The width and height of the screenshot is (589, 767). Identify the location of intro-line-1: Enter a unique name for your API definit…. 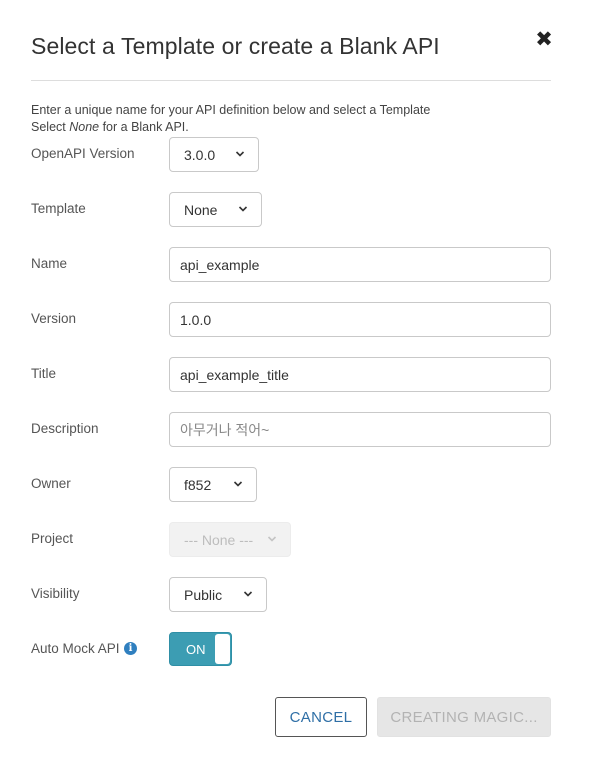
(231, 110).